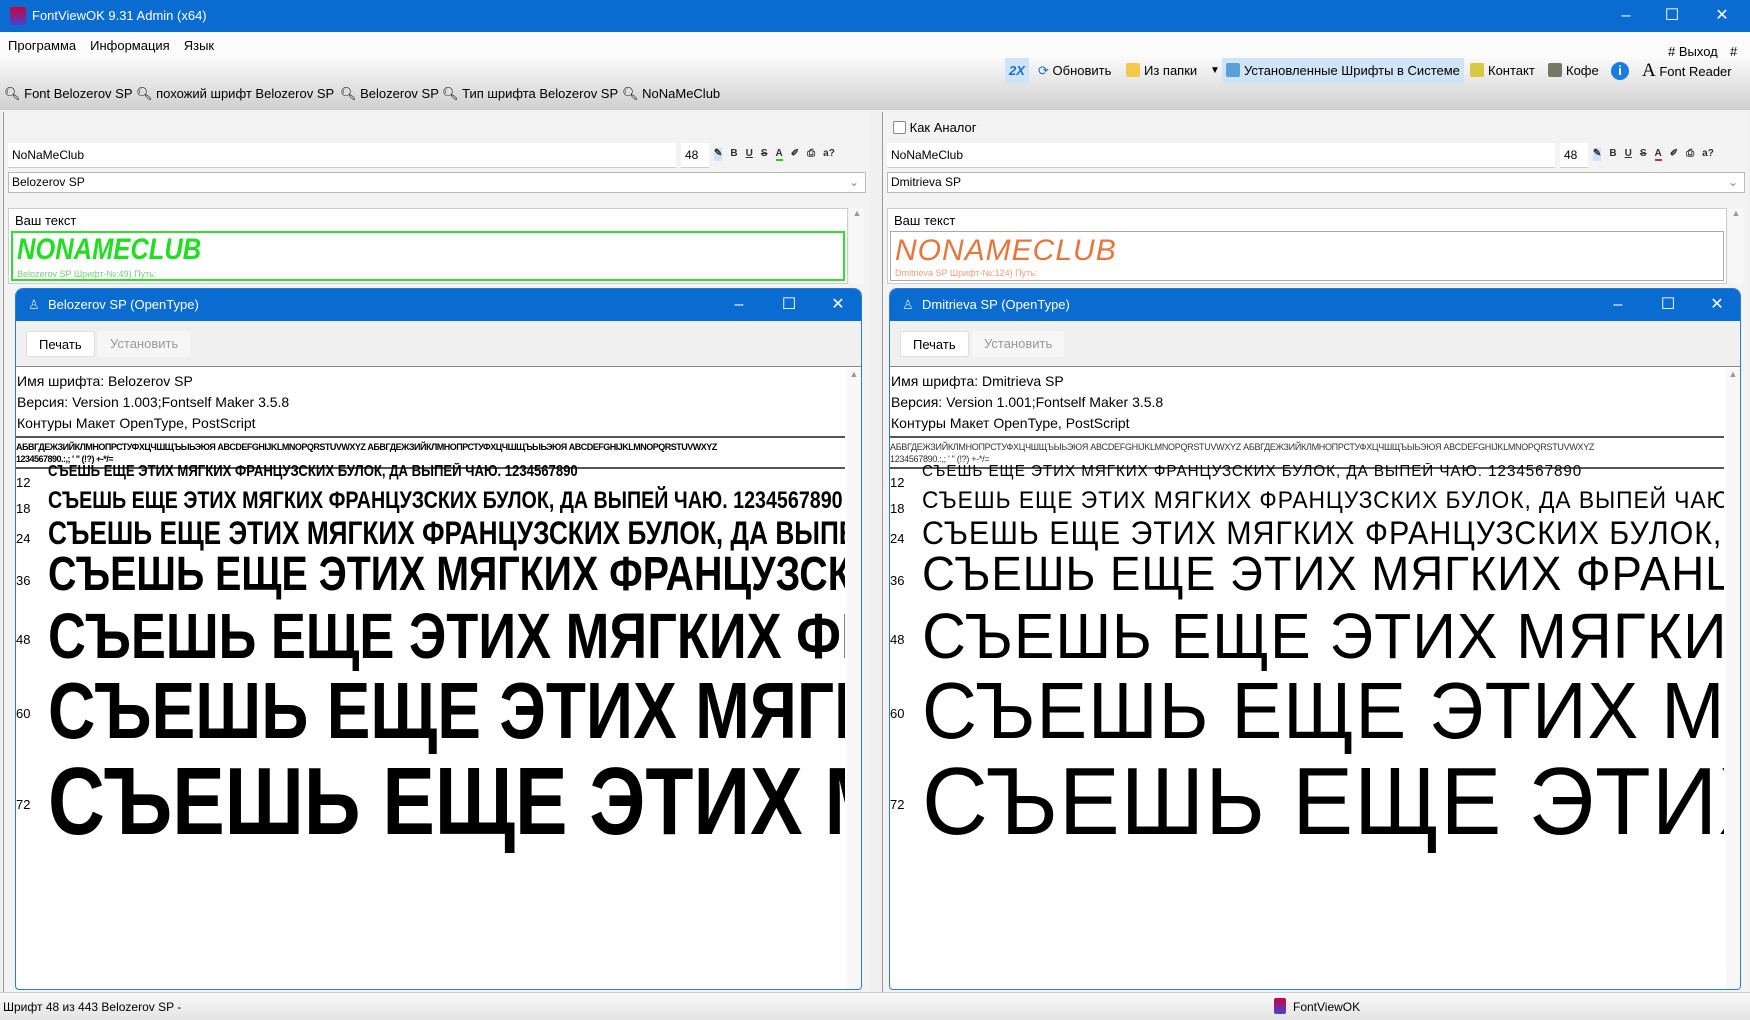 This screenshot has width=1750, height=1020. Describe the element at coordinates (23, 713) in the screenshot. I see `sample-size-label: 60` at that location.